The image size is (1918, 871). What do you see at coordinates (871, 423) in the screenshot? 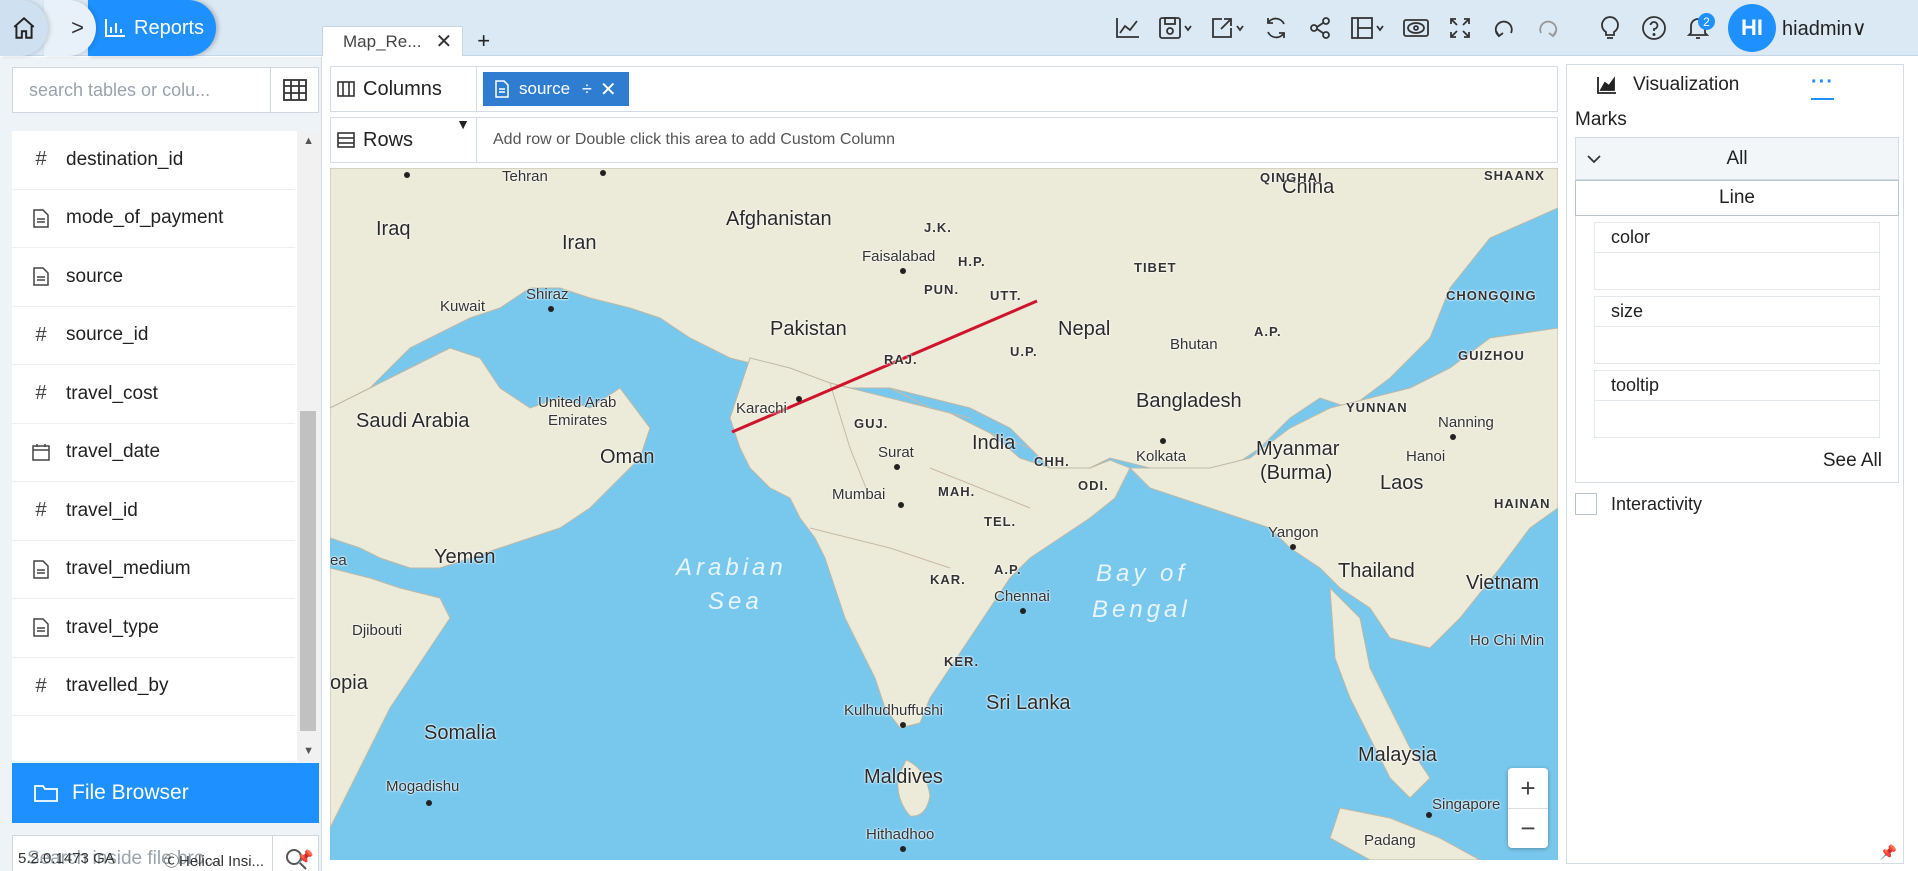
I see `map-label-guj: GUJ.` at bounding box center [871, 423].